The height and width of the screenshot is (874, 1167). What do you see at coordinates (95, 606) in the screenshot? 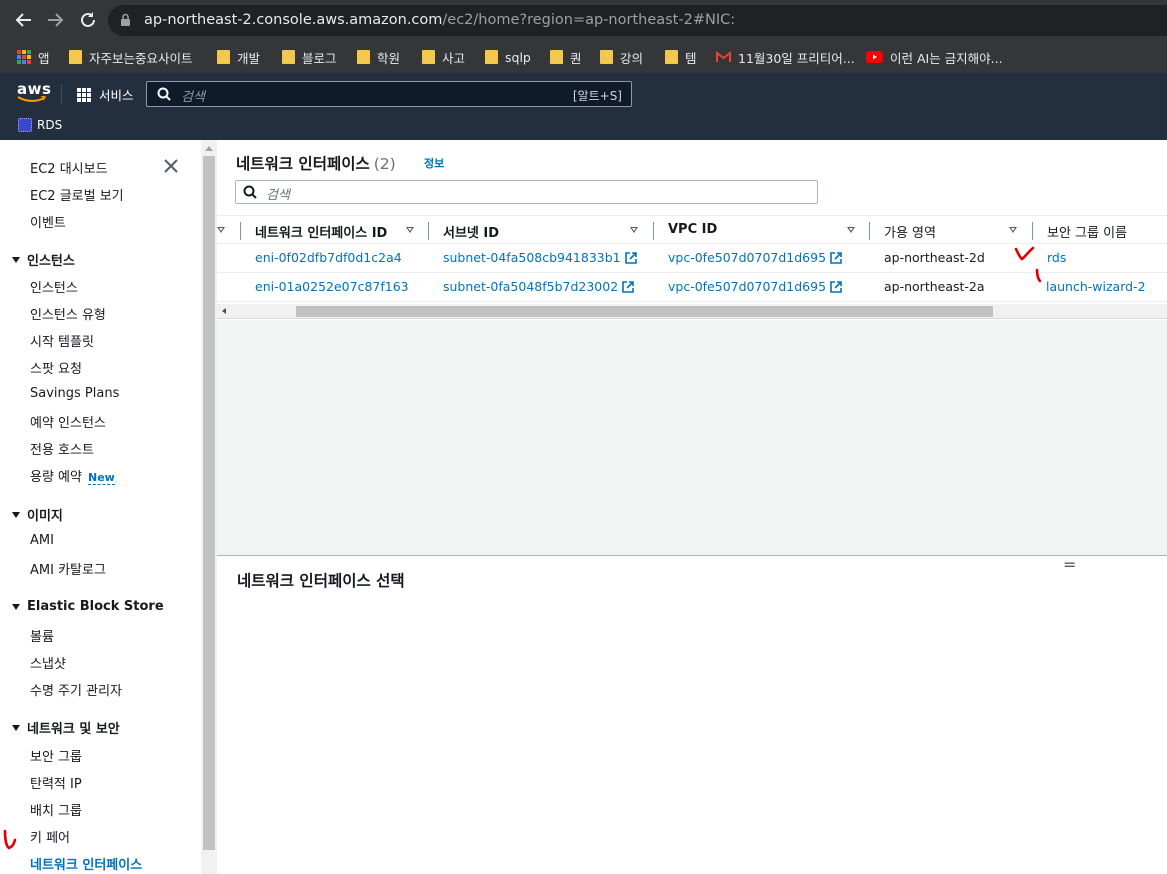
I see `section-title: Elastic Block Store` at bounding box center [95, 606].